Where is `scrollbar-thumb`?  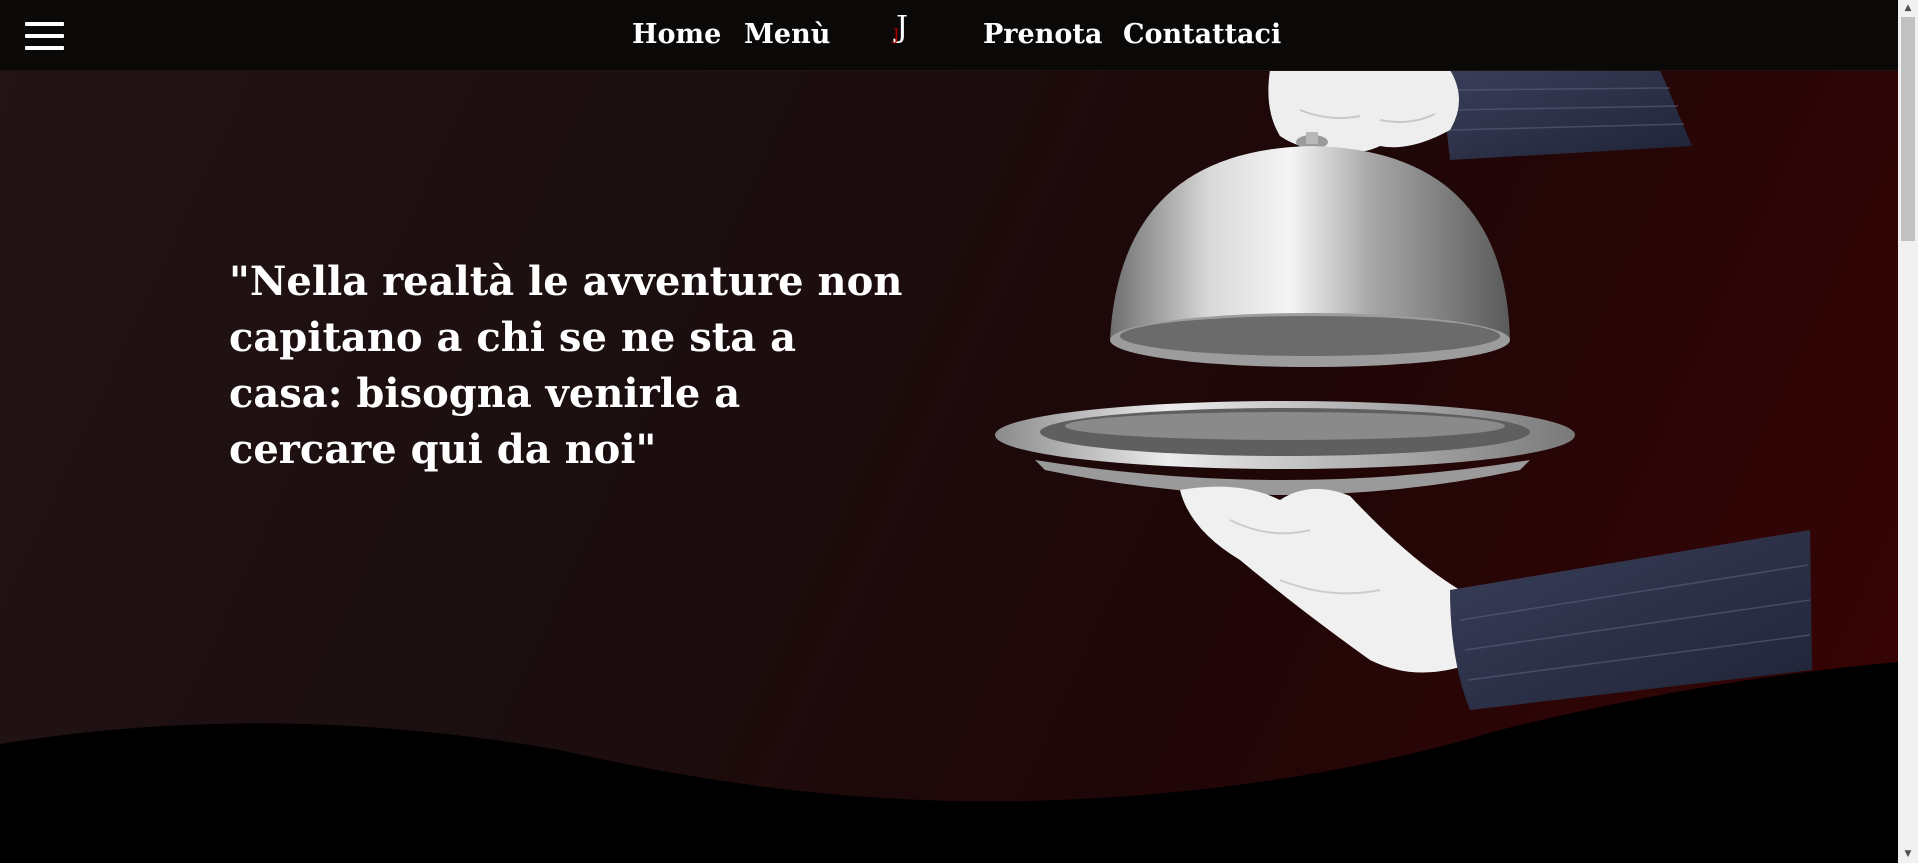 scrollbar-thumb is located at coordinates (1908, 129).